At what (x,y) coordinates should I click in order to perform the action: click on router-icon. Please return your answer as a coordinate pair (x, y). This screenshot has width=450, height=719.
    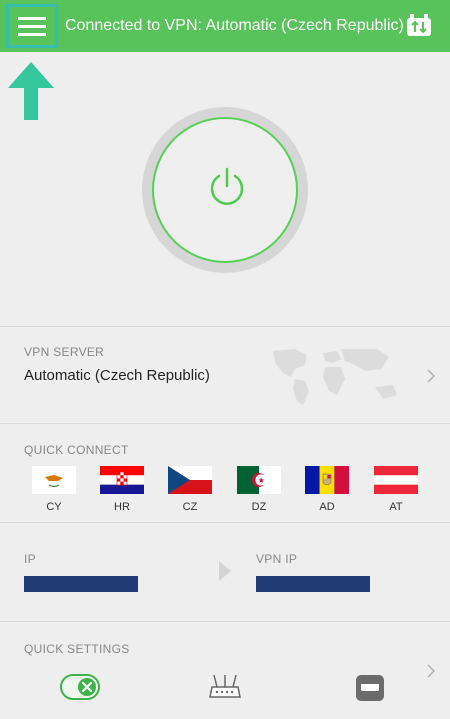
    Looking at the image, I should click on (225, 687).